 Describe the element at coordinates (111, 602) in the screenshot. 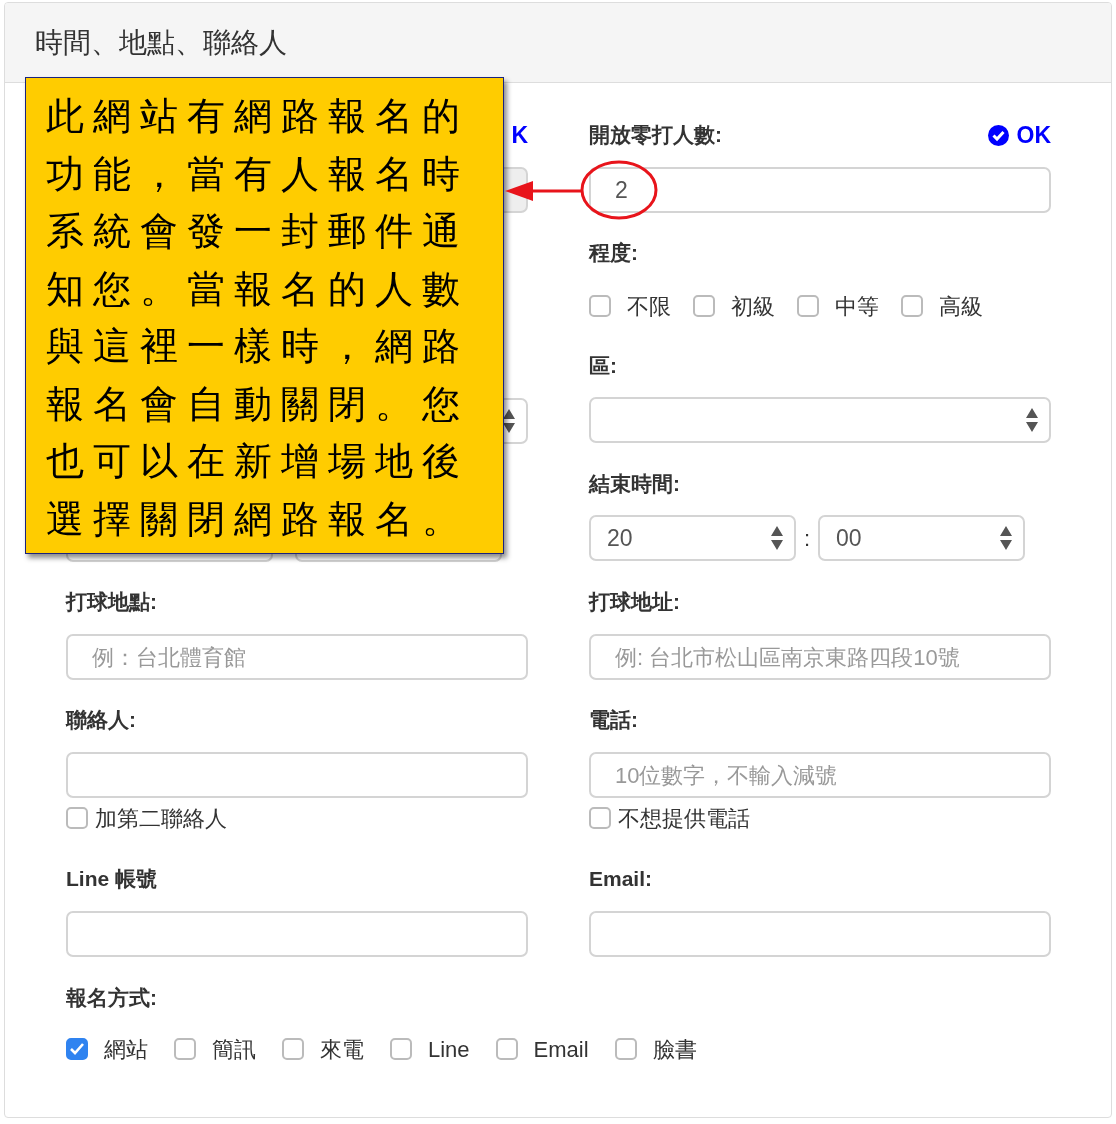

I see `field-label: 打球地點:` at that location.